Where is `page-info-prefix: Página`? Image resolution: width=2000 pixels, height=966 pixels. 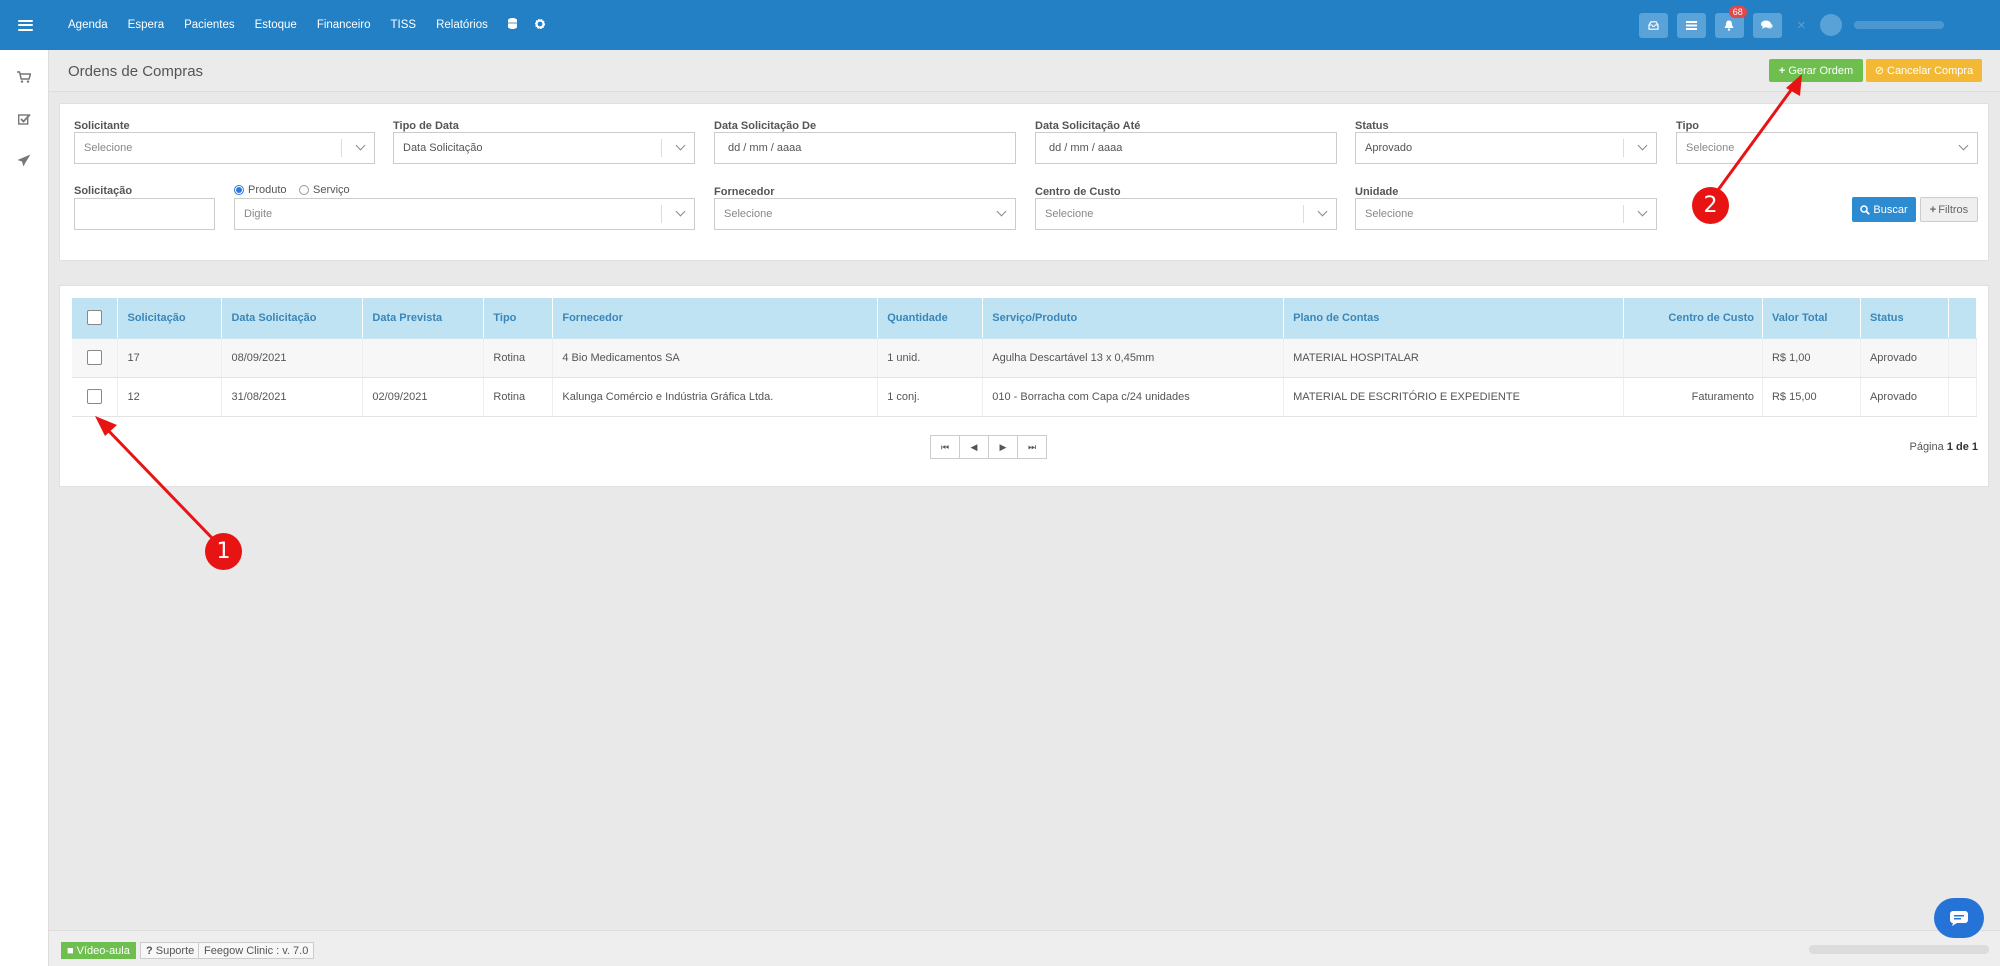
page-info-prefix: Página is located at coordinates (1926, 447).